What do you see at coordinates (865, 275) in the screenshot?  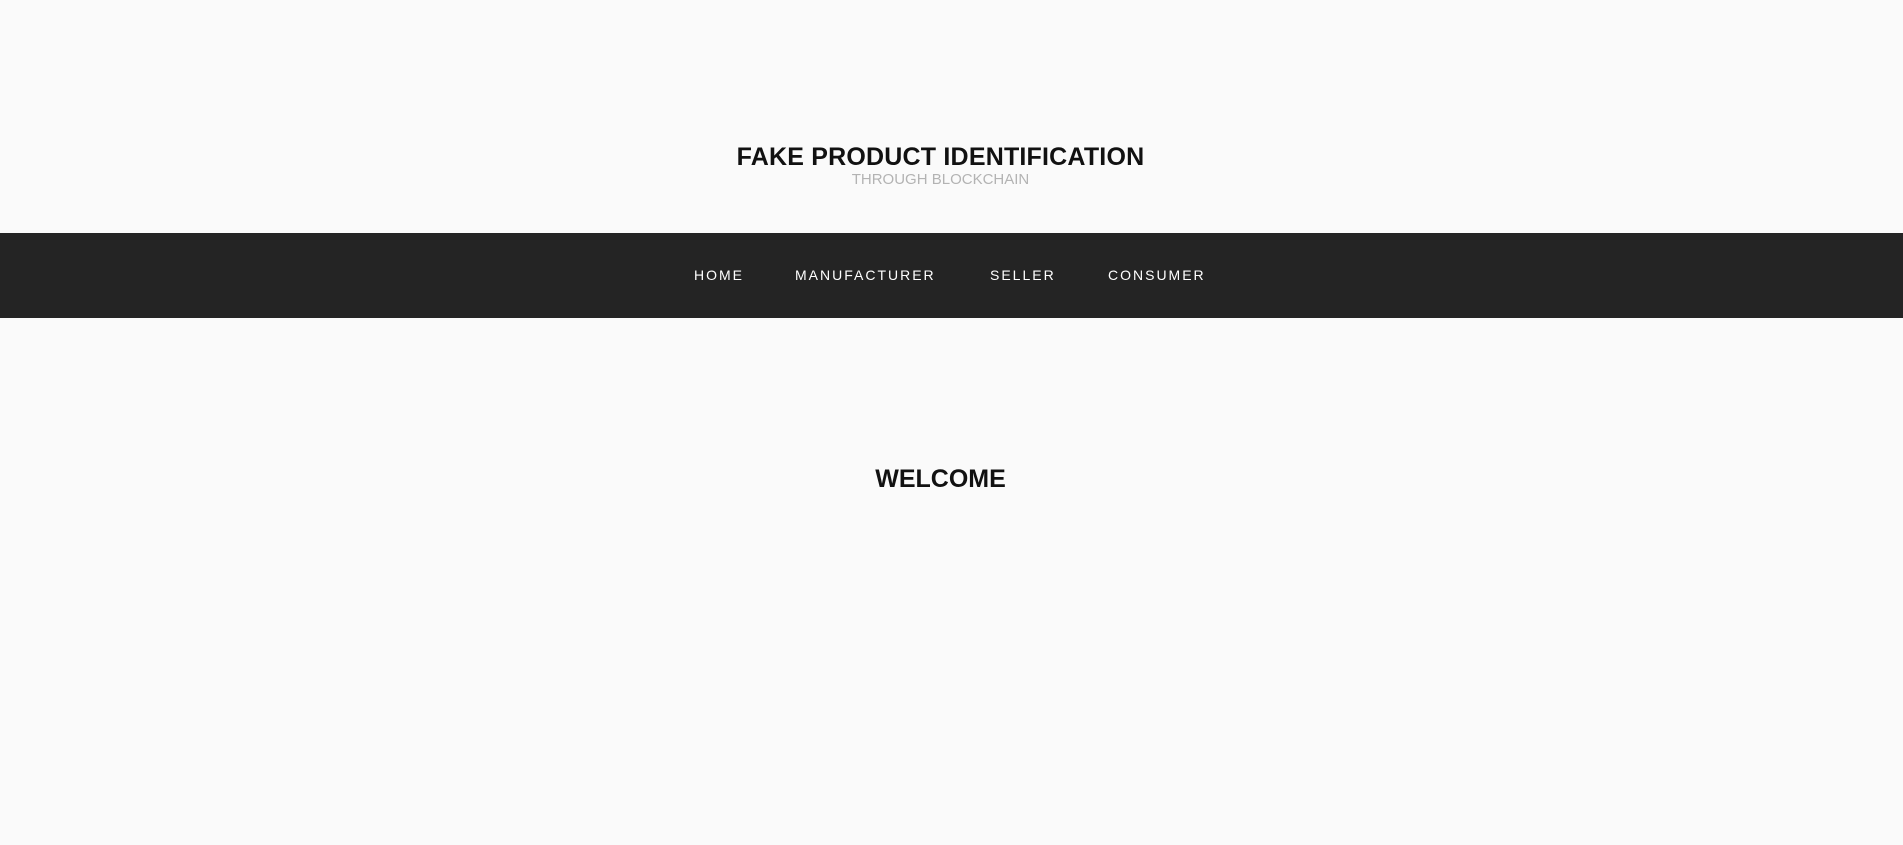 I see `nav-link-manufacturer: MANUFACTURER` at bounding box center [865, 275].